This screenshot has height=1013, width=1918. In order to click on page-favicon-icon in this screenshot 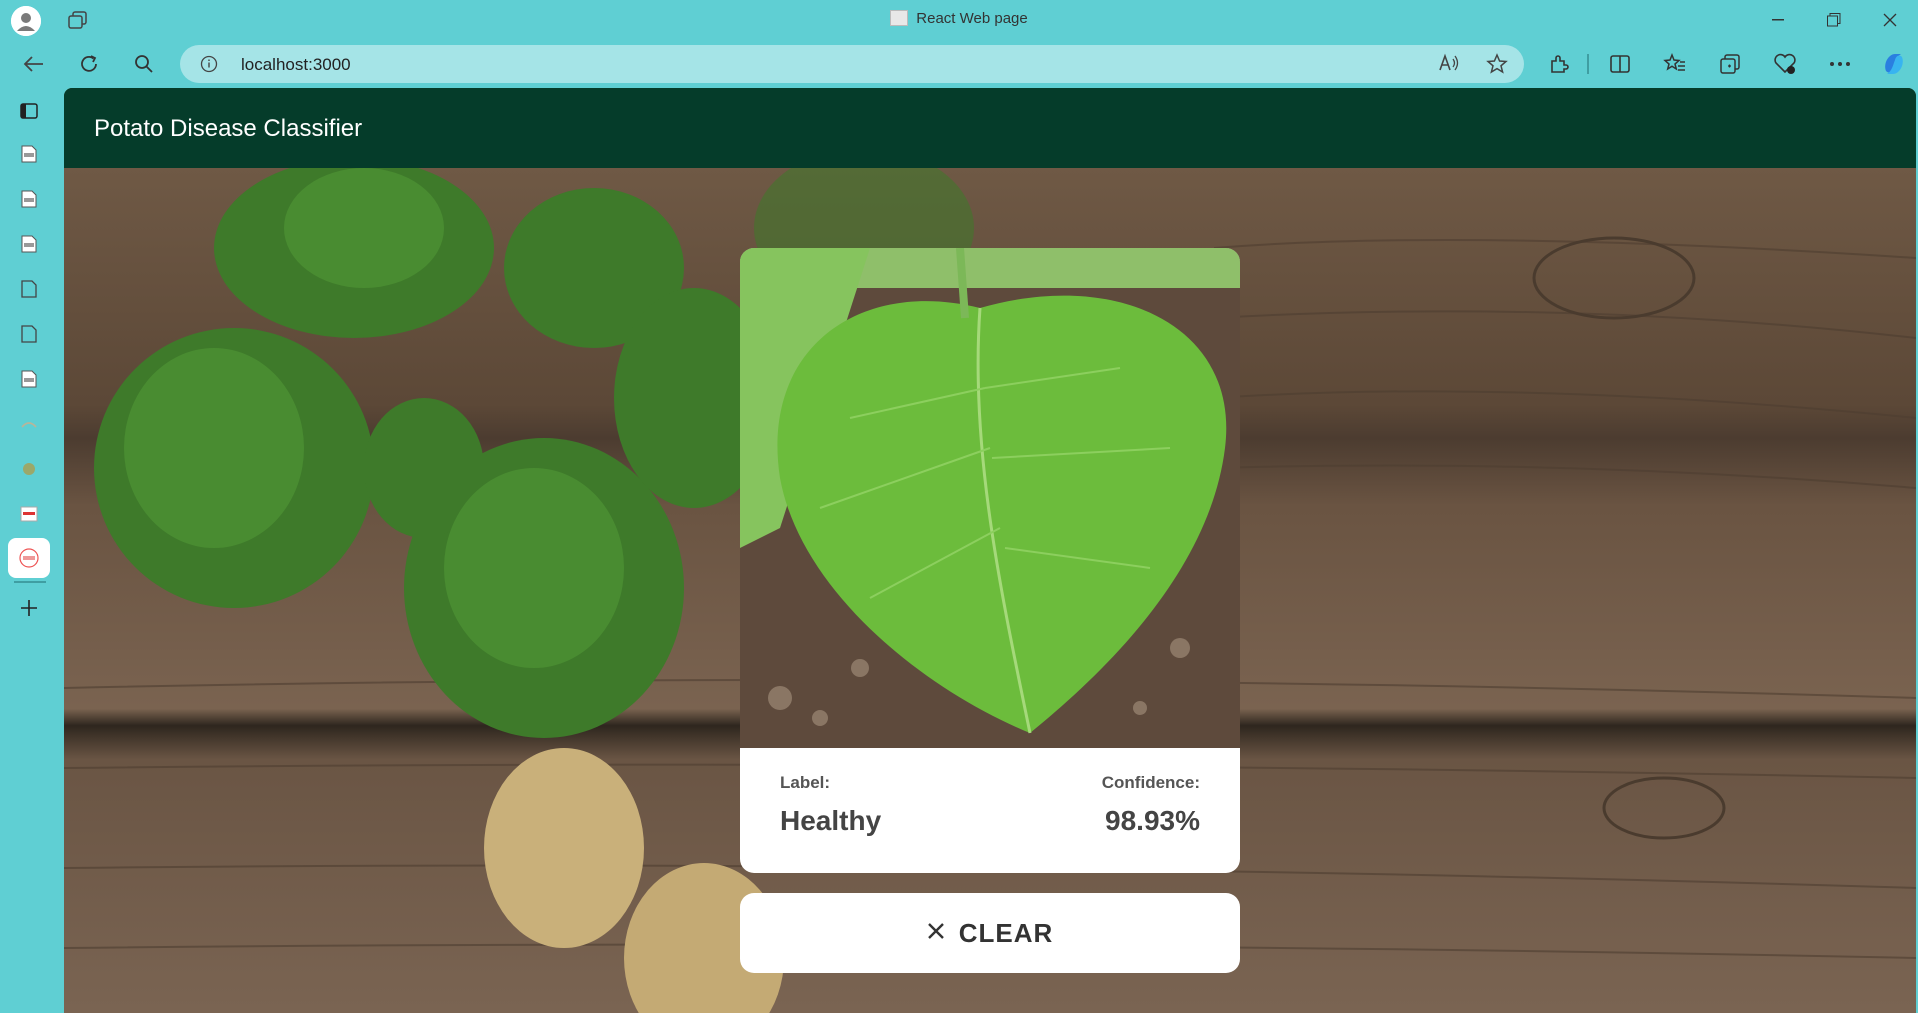, I will do `click(899, 18)`.